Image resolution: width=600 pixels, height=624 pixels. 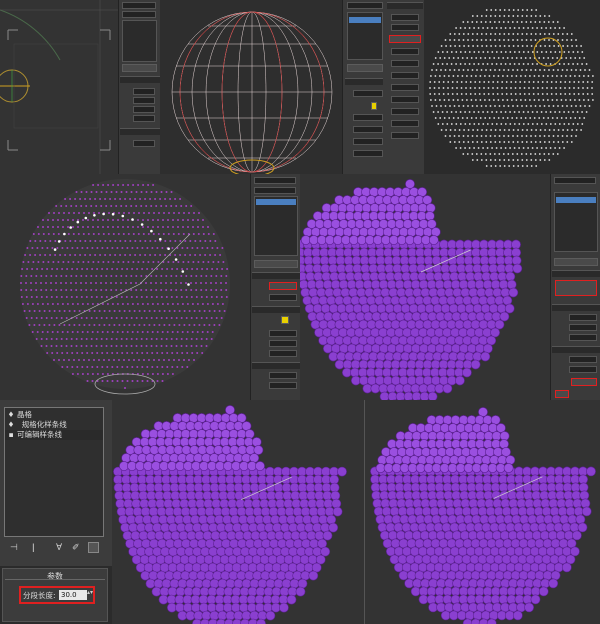 What do you see at coordinates (411, 289) in the screenshot?
I see `purple-basket-render` at bounding box center [411, 289].